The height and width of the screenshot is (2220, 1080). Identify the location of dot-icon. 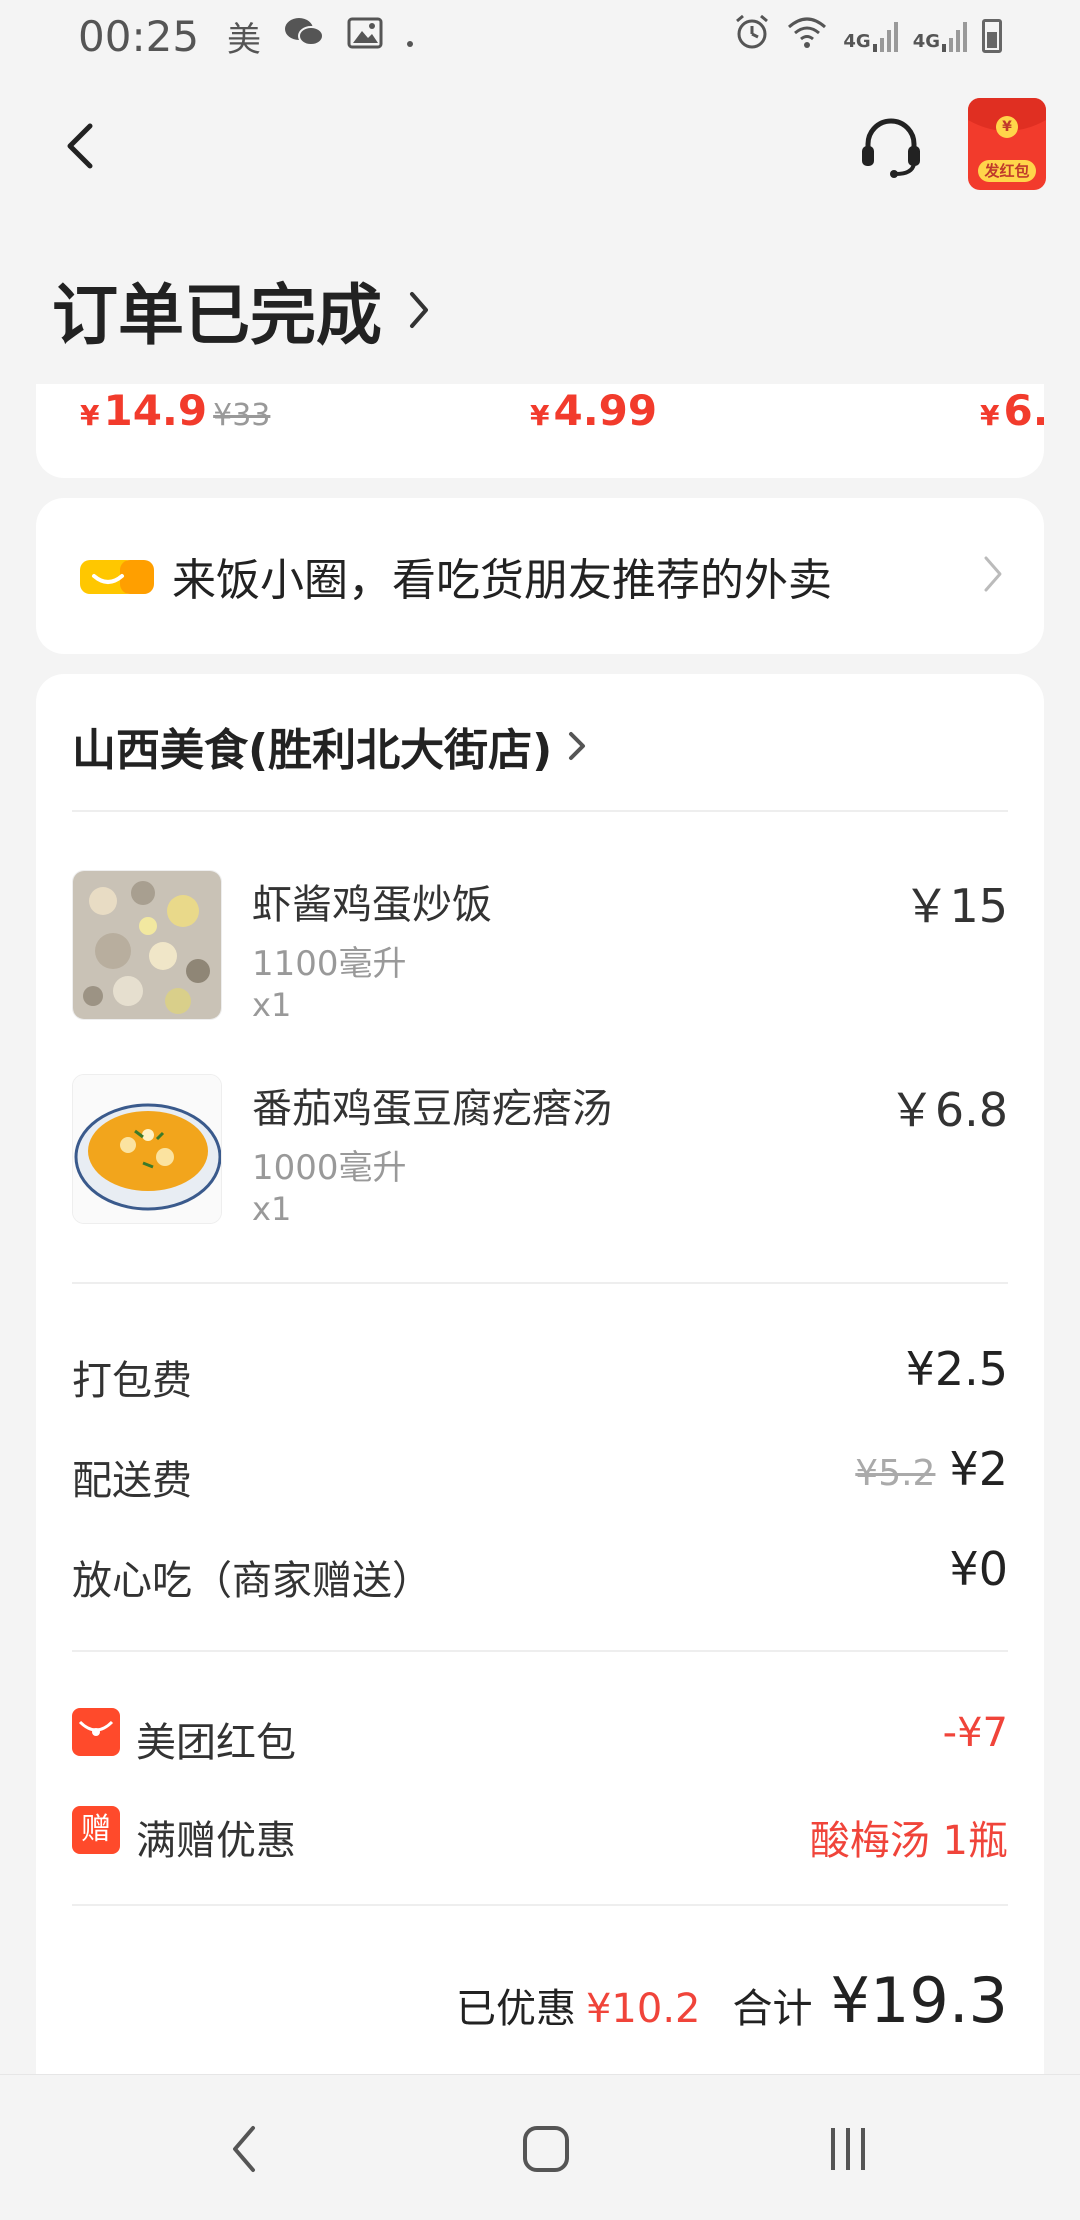
(410, 36).